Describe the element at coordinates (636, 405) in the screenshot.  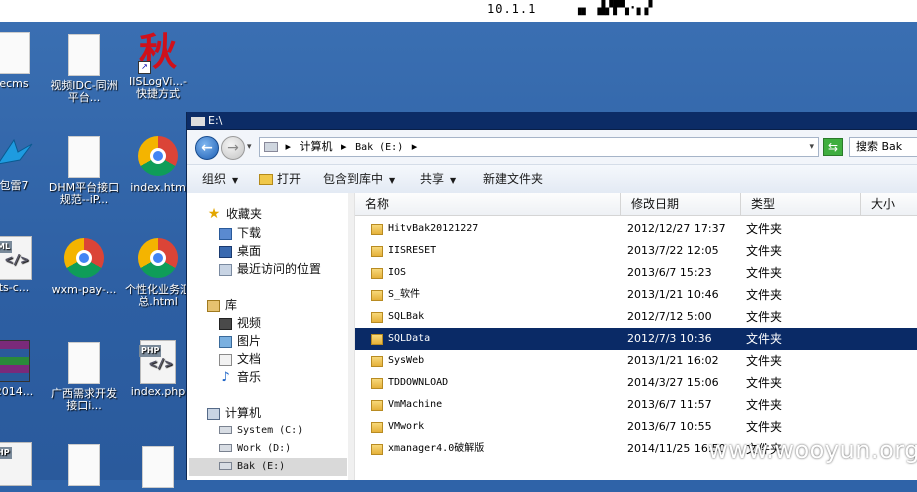
I see `file-row: VmMachine 2013/6/7 11:57 文件夹` at that location.